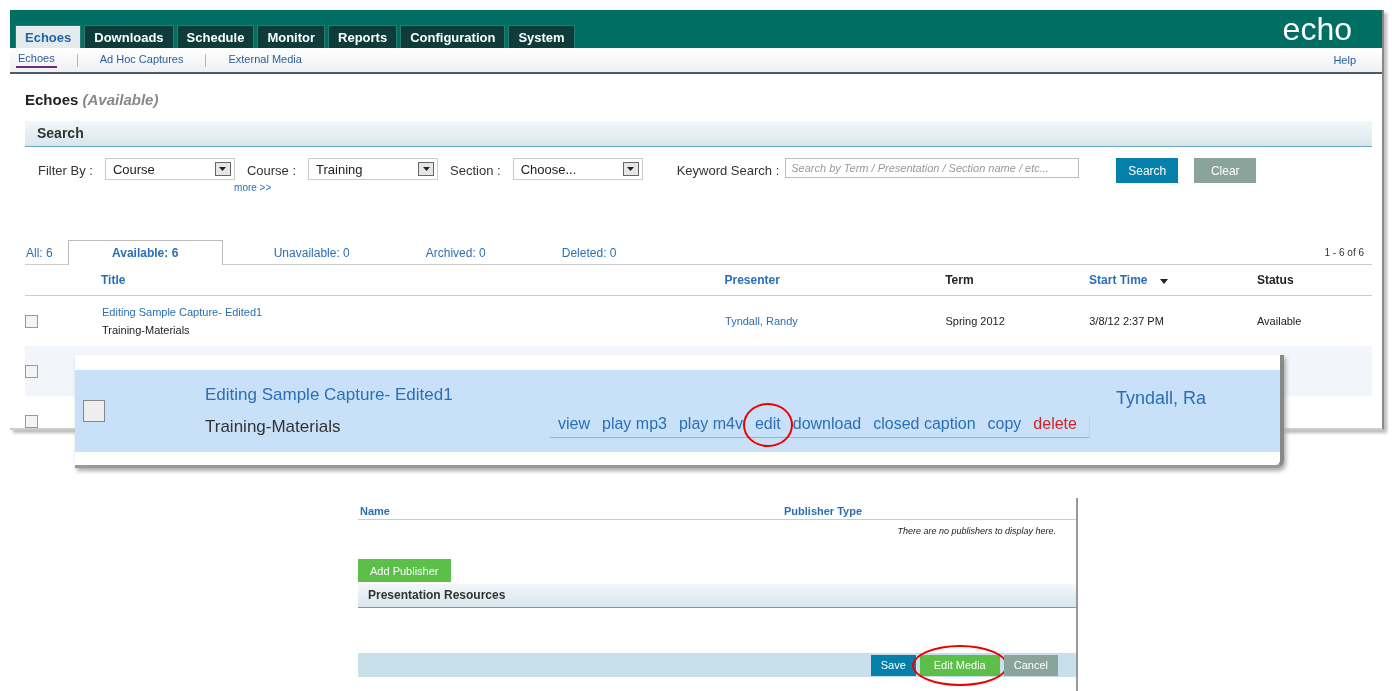 The height and width of the screenshot is (691, 1392). Describe the element at coordinates (835, 321) in the screenshot. I see `presenter-link: Tyndall, Randy` at that location.